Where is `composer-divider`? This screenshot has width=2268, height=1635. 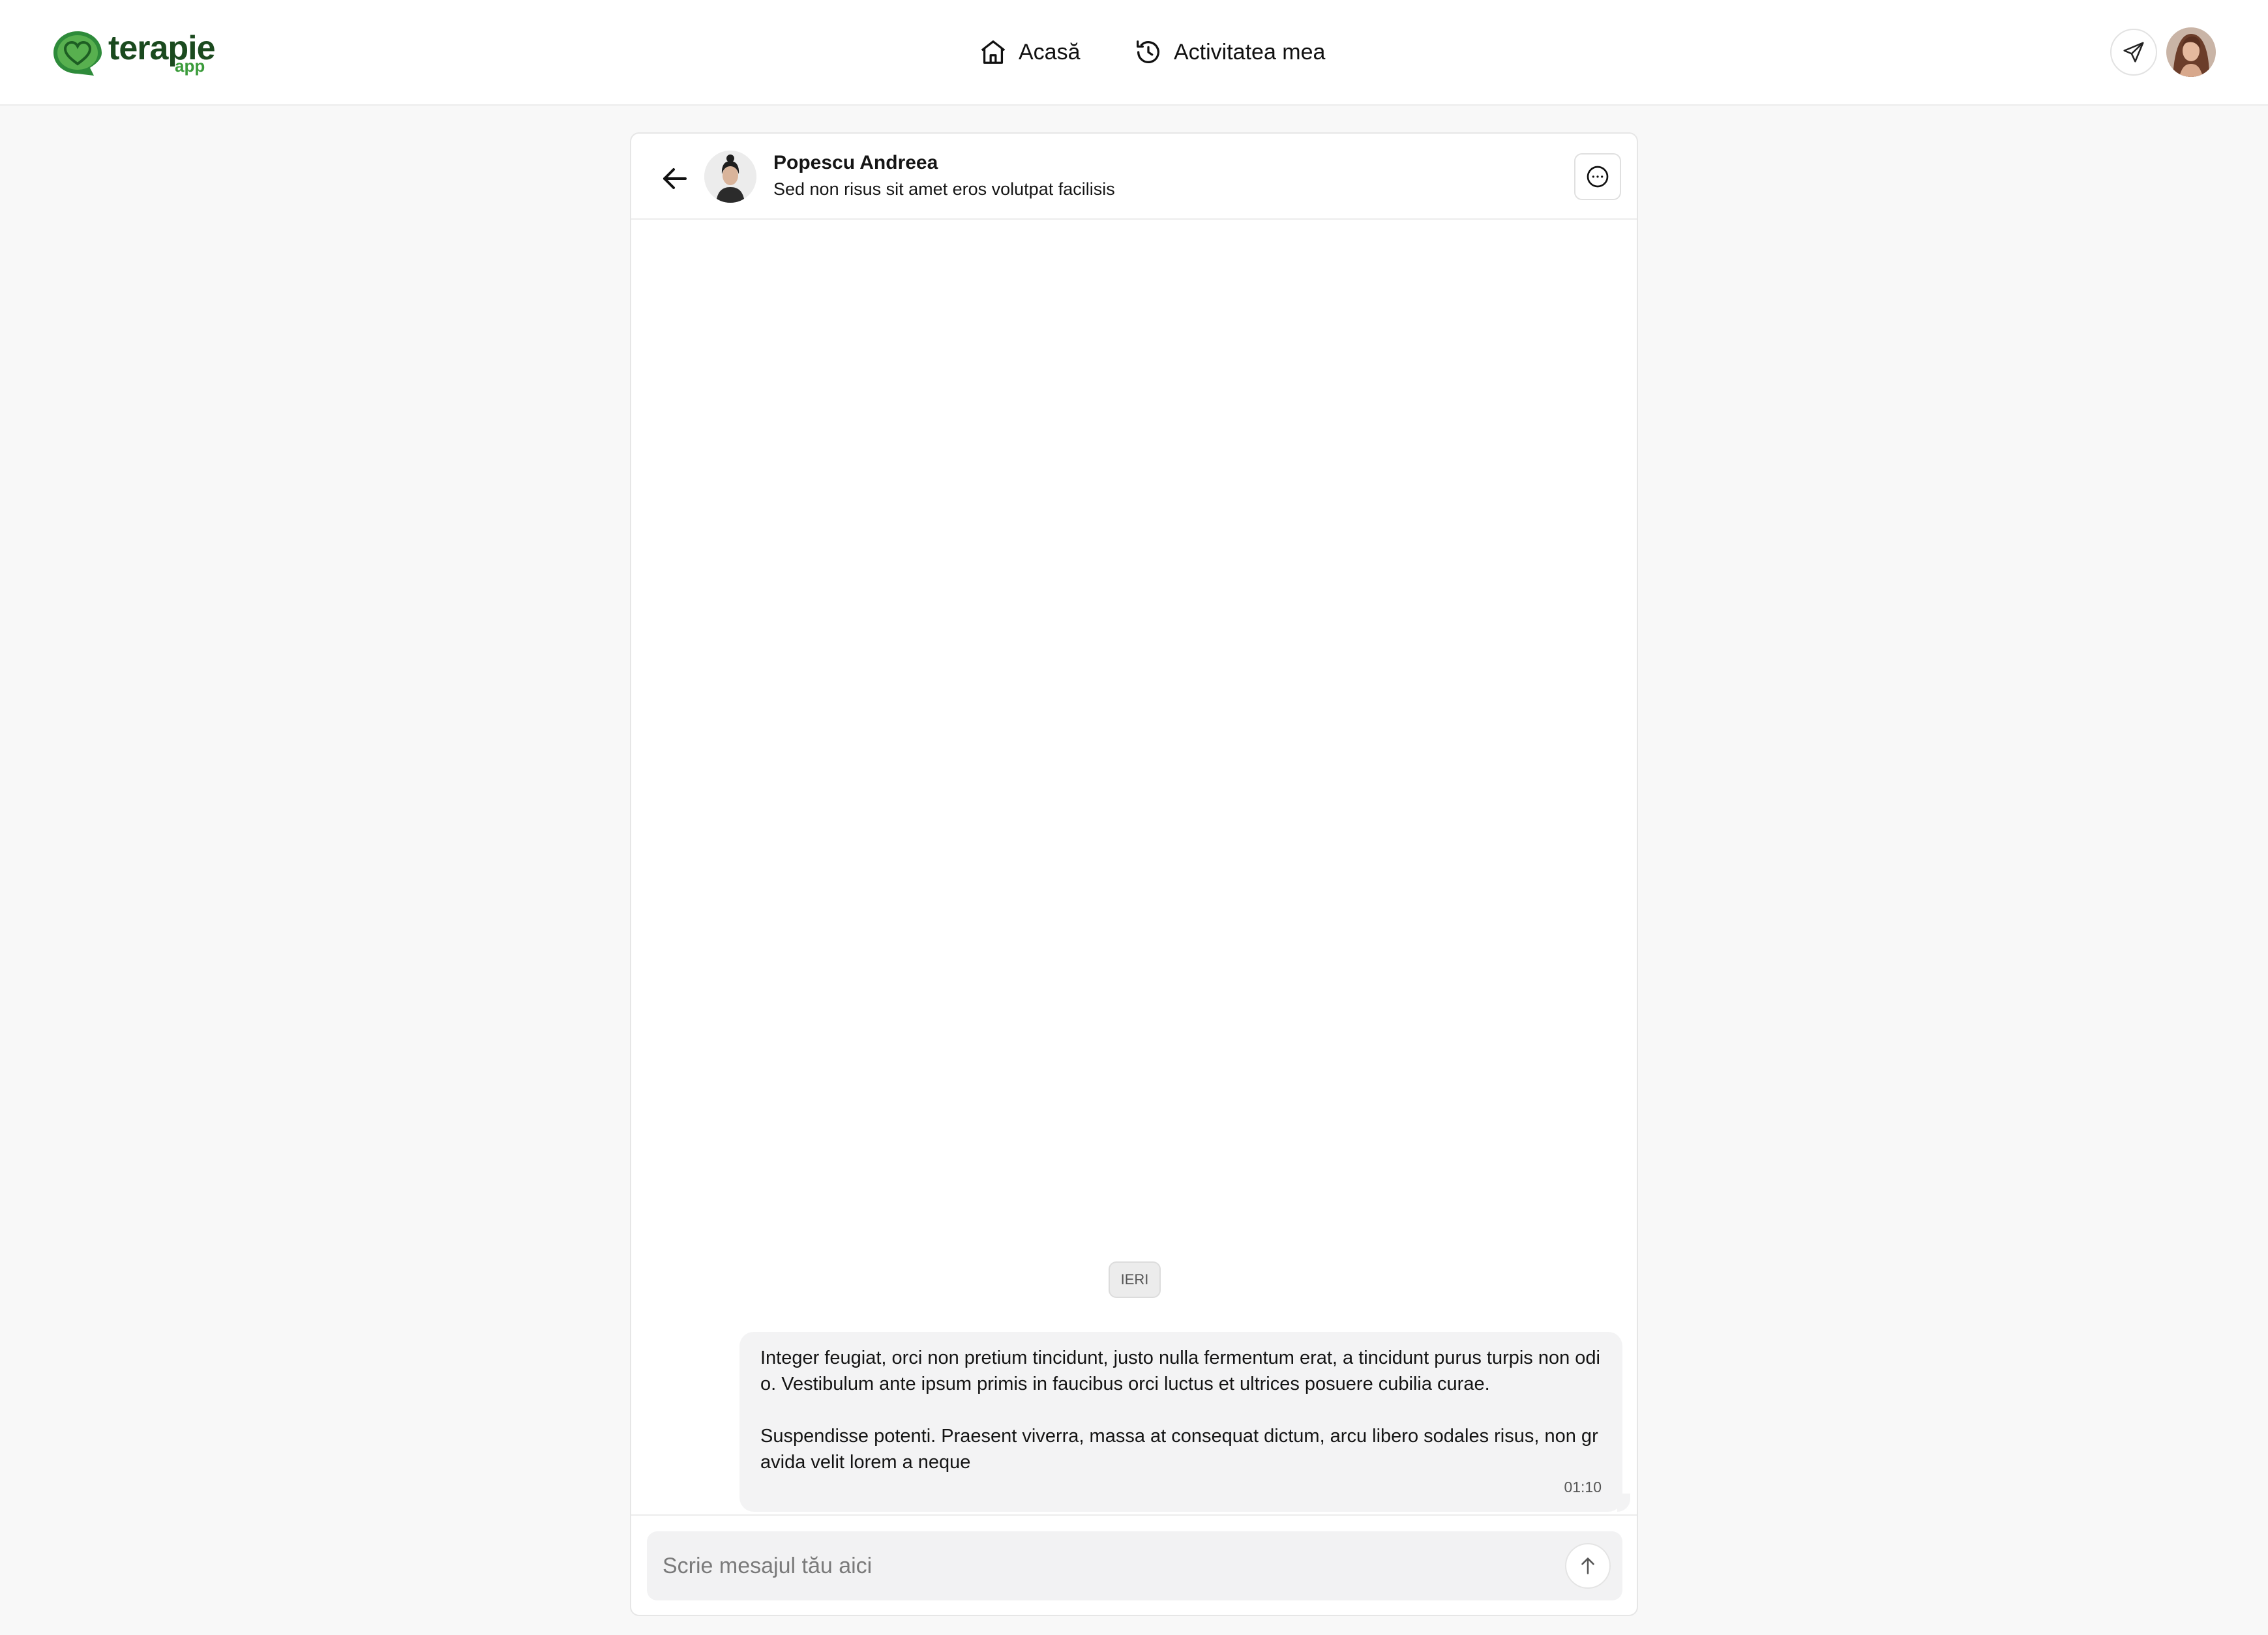
composer-divider is located at coordinates (1134, 1515).